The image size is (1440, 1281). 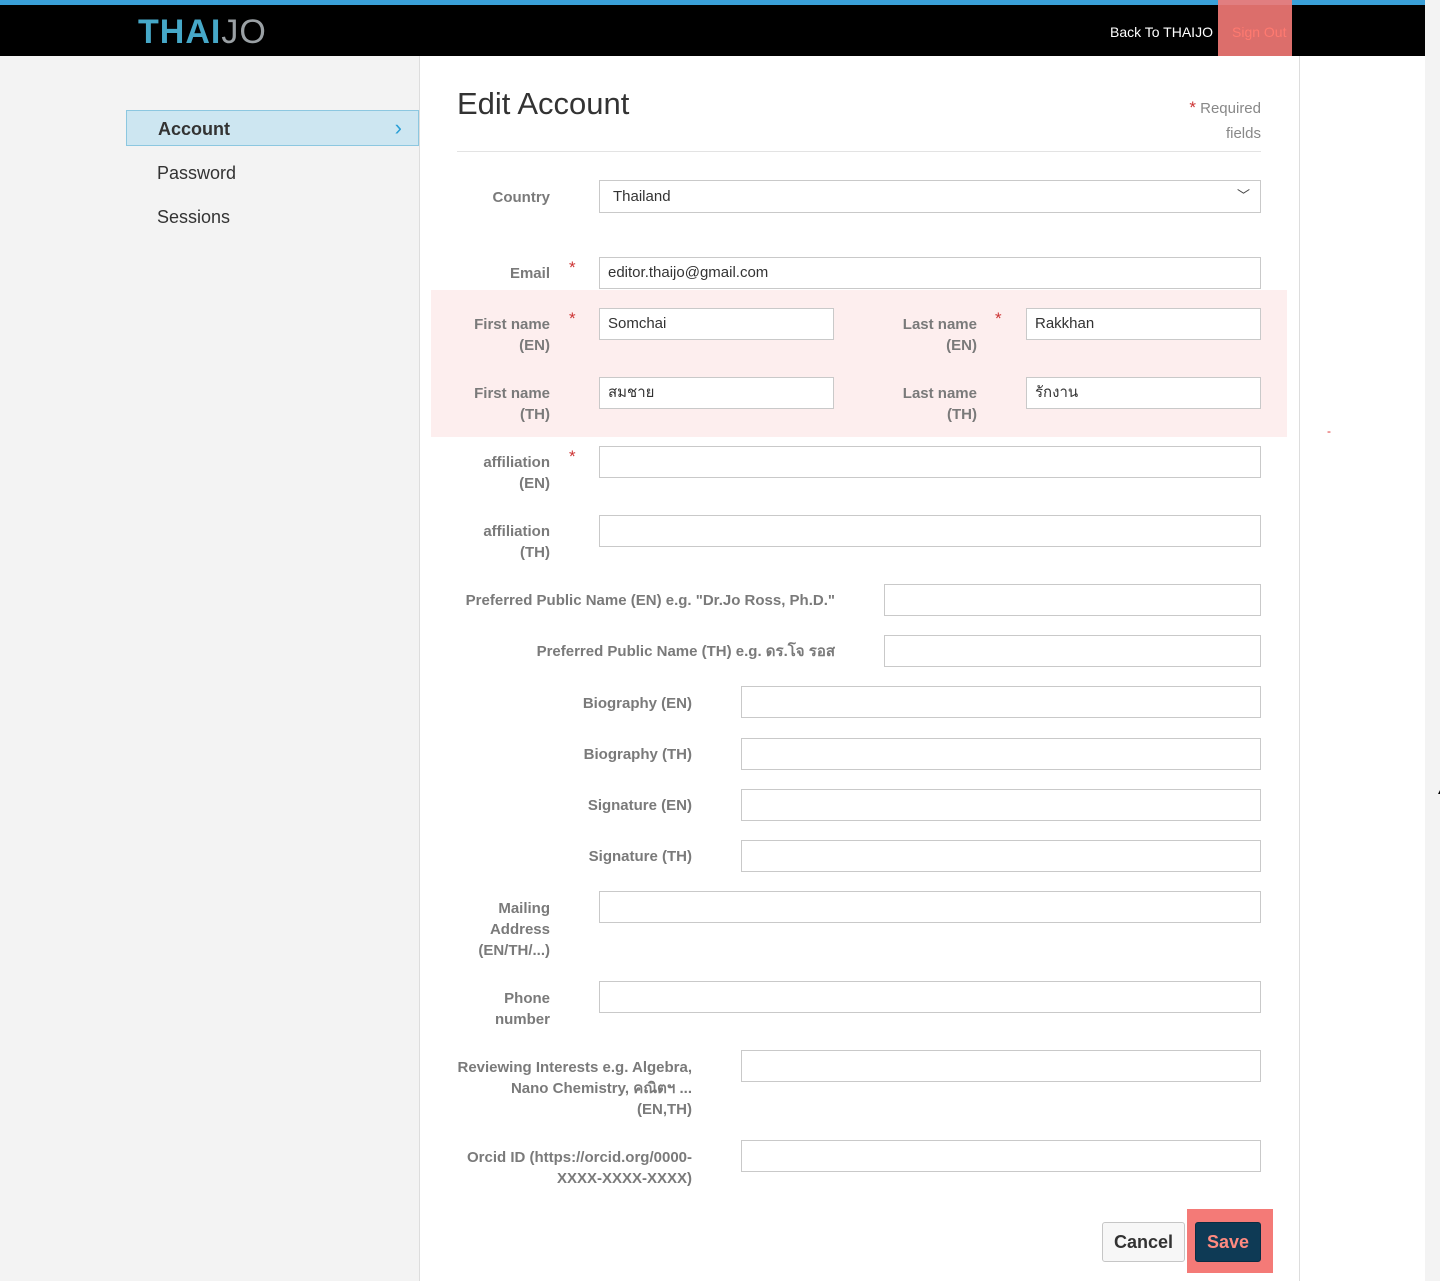 What do you see at coordinates (640, 856) in the screenshot?
I see `signature-th-label: Signature (TH)` at bounding box center [640, 856].